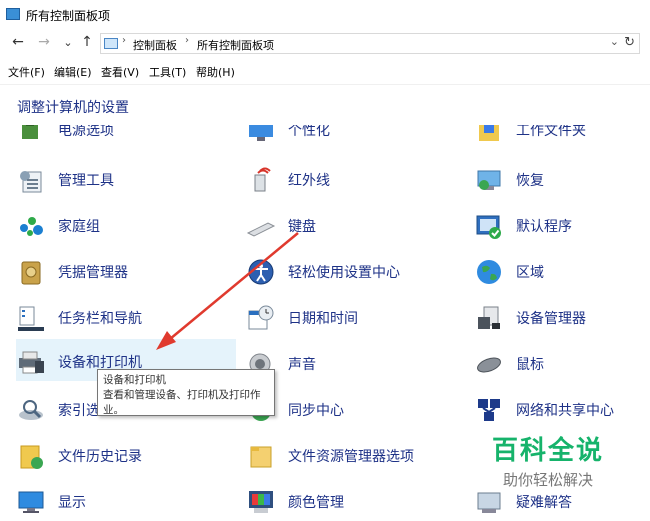 This screenshot has height=521, width=650. What do you see at coordinates (120, 72) in the screenshot?
I see `menu-view: 查看(V)` at bounding box center [120, 72].